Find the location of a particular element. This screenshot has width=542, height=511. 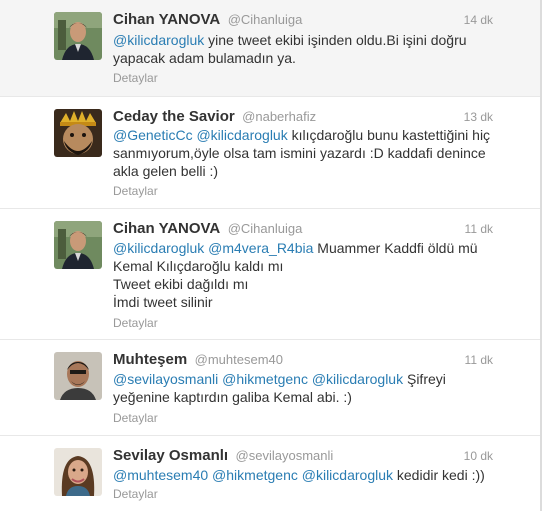

tweet-timestamp: 13 dk is located at coordinates (474, 117).